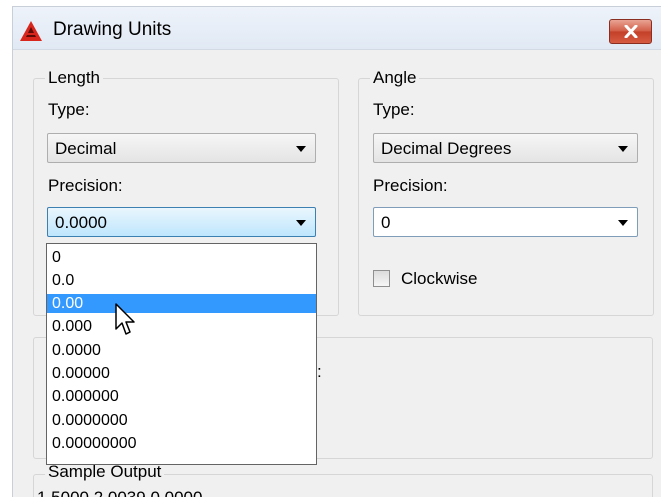 The width and height of the screenshot is (661, 497). What do you see at coordinates (31, 31) in the screenshot?
I see `autocad-a-icon` at bounding box center [31, 31].